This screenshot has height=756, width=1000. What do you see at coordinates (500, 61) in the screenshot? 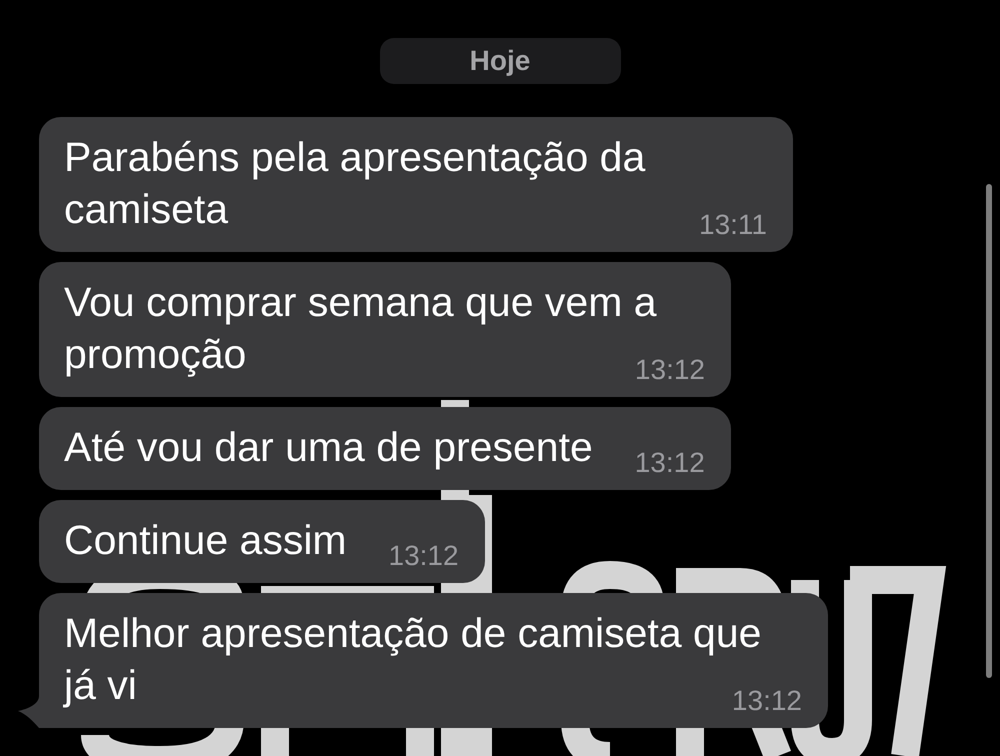
I see `date-separator: Hoje` at bounding box center [500, 61].